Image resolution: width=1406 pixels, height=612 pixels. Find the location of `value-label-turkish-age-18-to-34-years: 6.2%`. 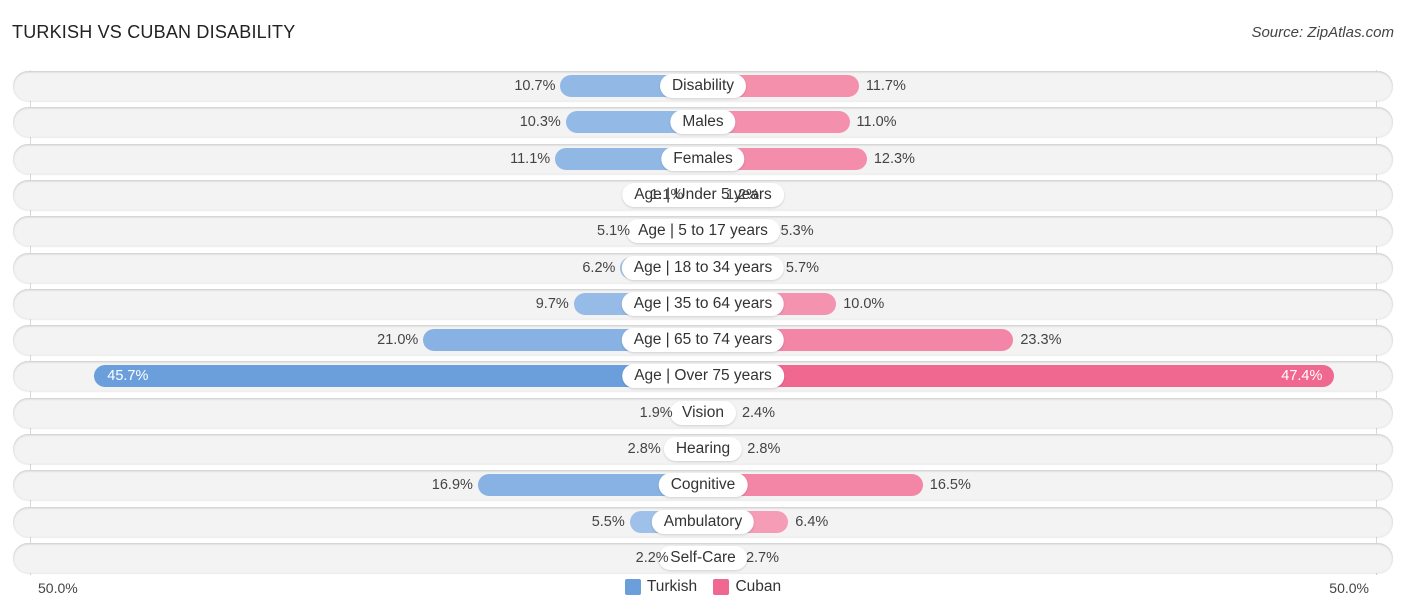

value-label-turkish-age-18-to-34-years: 6.2% is located at coordinates (599, 267).